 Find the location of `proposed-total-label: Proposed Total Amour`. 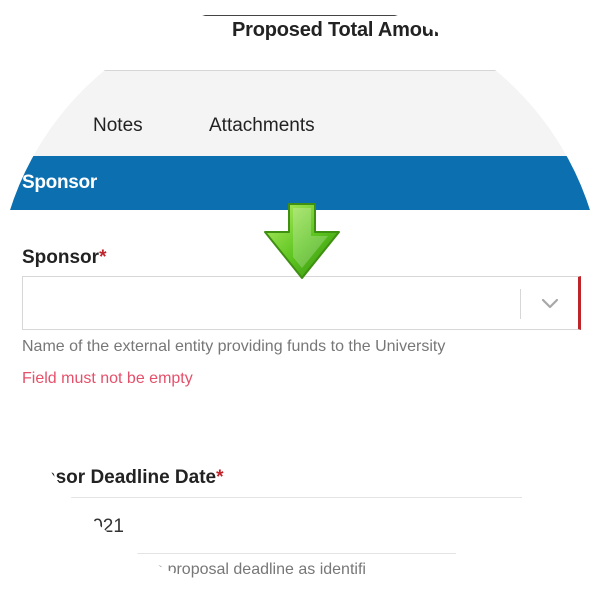

proposed-total-label: Proposed Total Amour is located at coordinates (337, 30).